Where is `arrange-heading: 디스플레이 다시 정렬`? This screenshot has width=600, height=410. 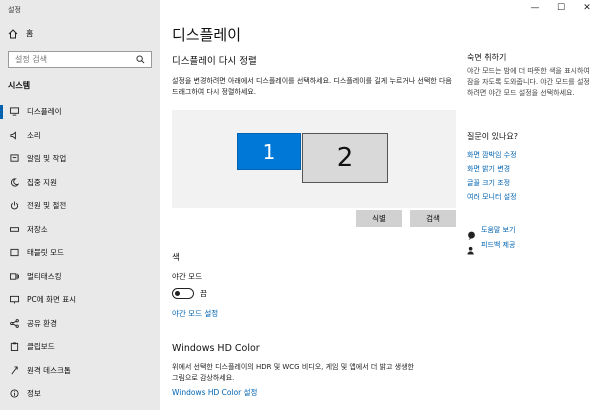 arrange-heading: 디스플레이 다시 정렬 is located at coordinates (214, 61).